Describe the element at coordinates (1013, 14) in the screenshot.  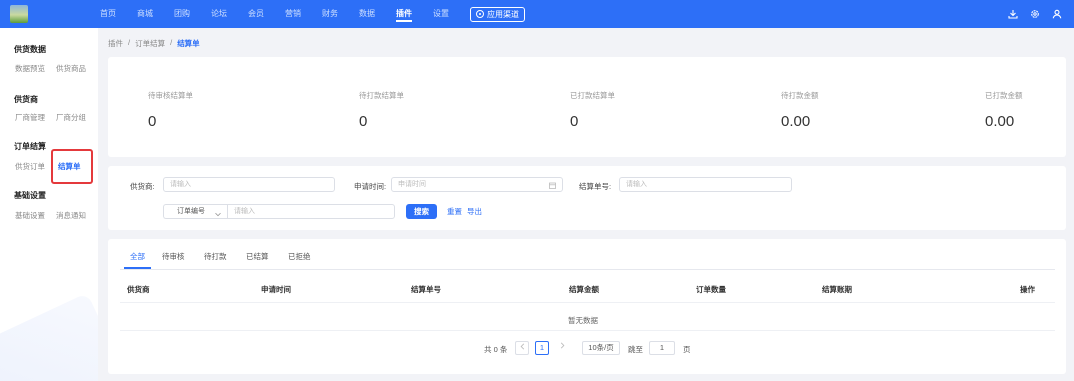
I see `download-icon` at that location.